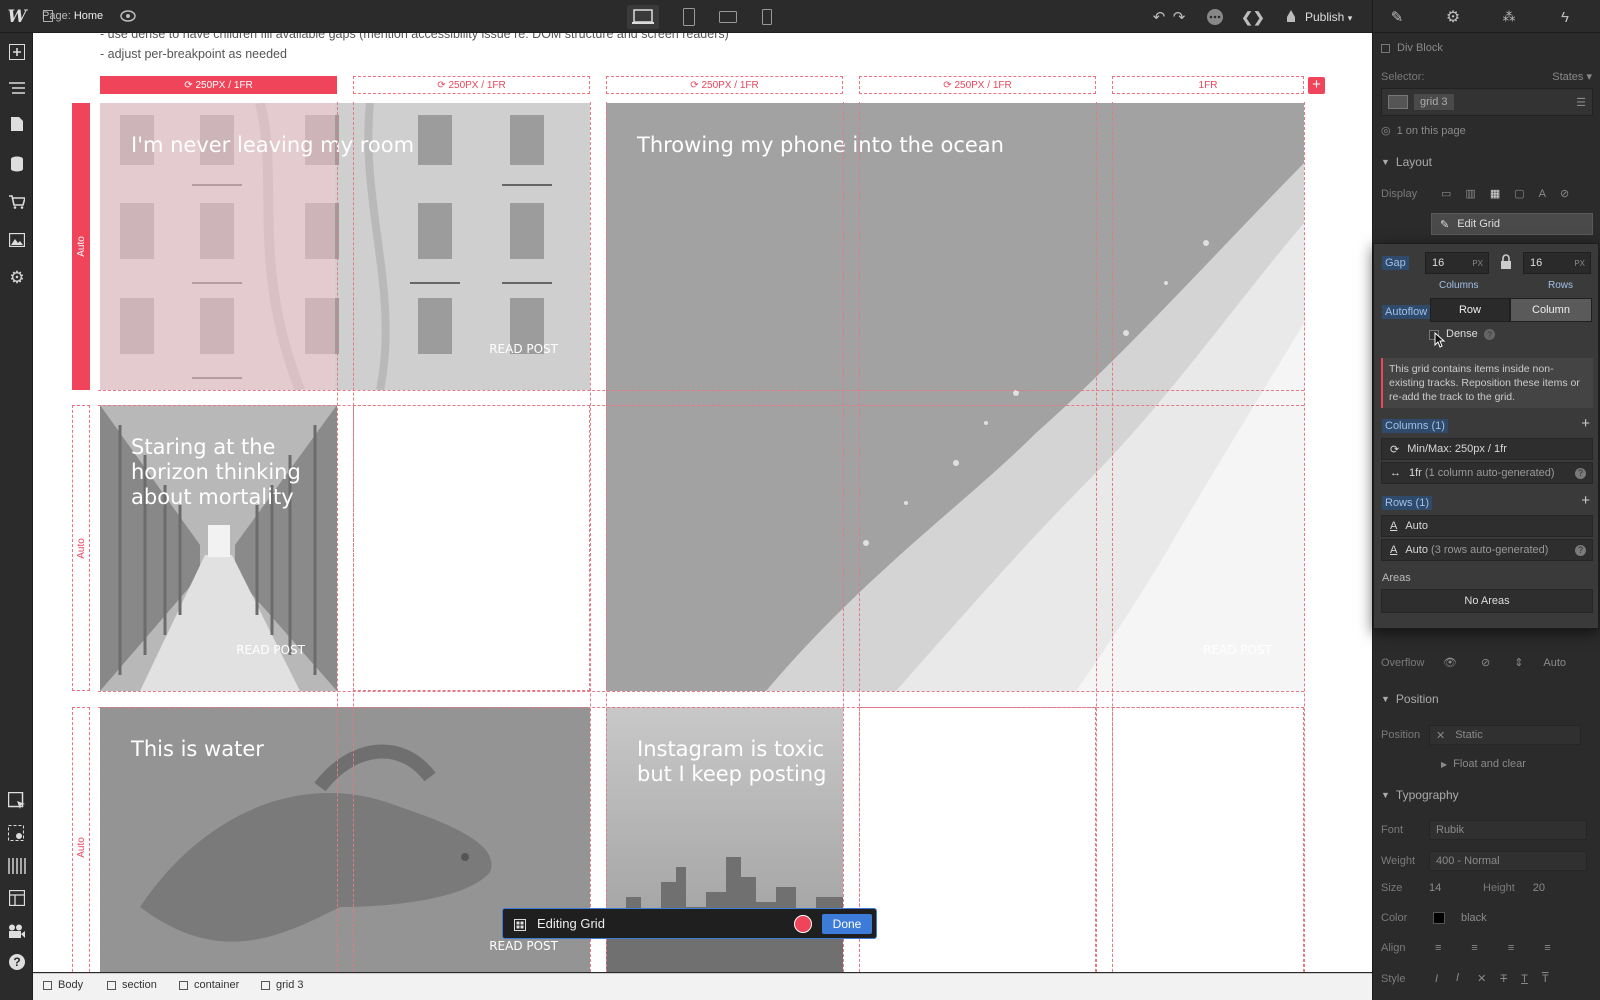  What do you see at coordinates (17, 834) in the screenshot?
I see `preview-box-icon` at bounding box center [17, 834].